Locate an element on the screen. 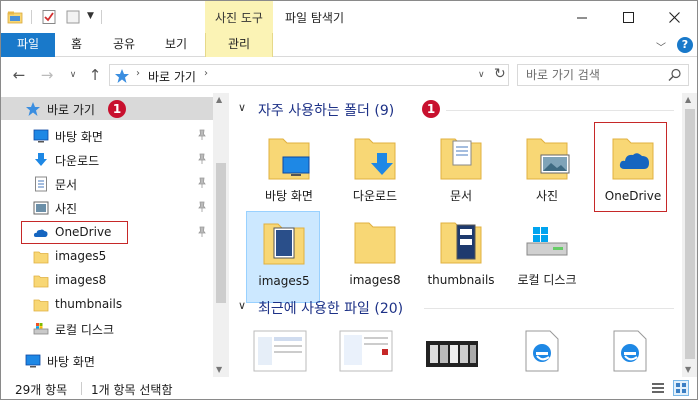  tab-home: 홈 is located at coordinates (76, 45).